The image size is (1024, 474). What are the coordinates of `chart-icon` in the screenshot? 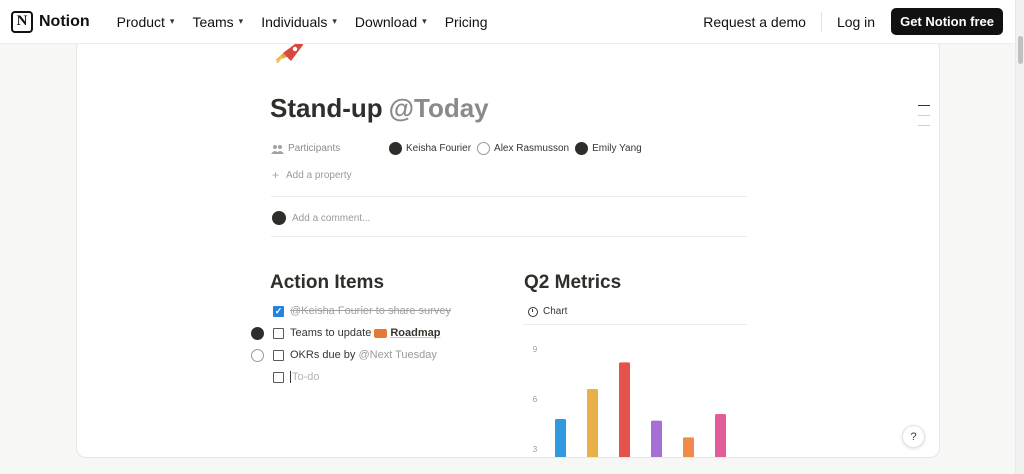 It's located at (533, 311).